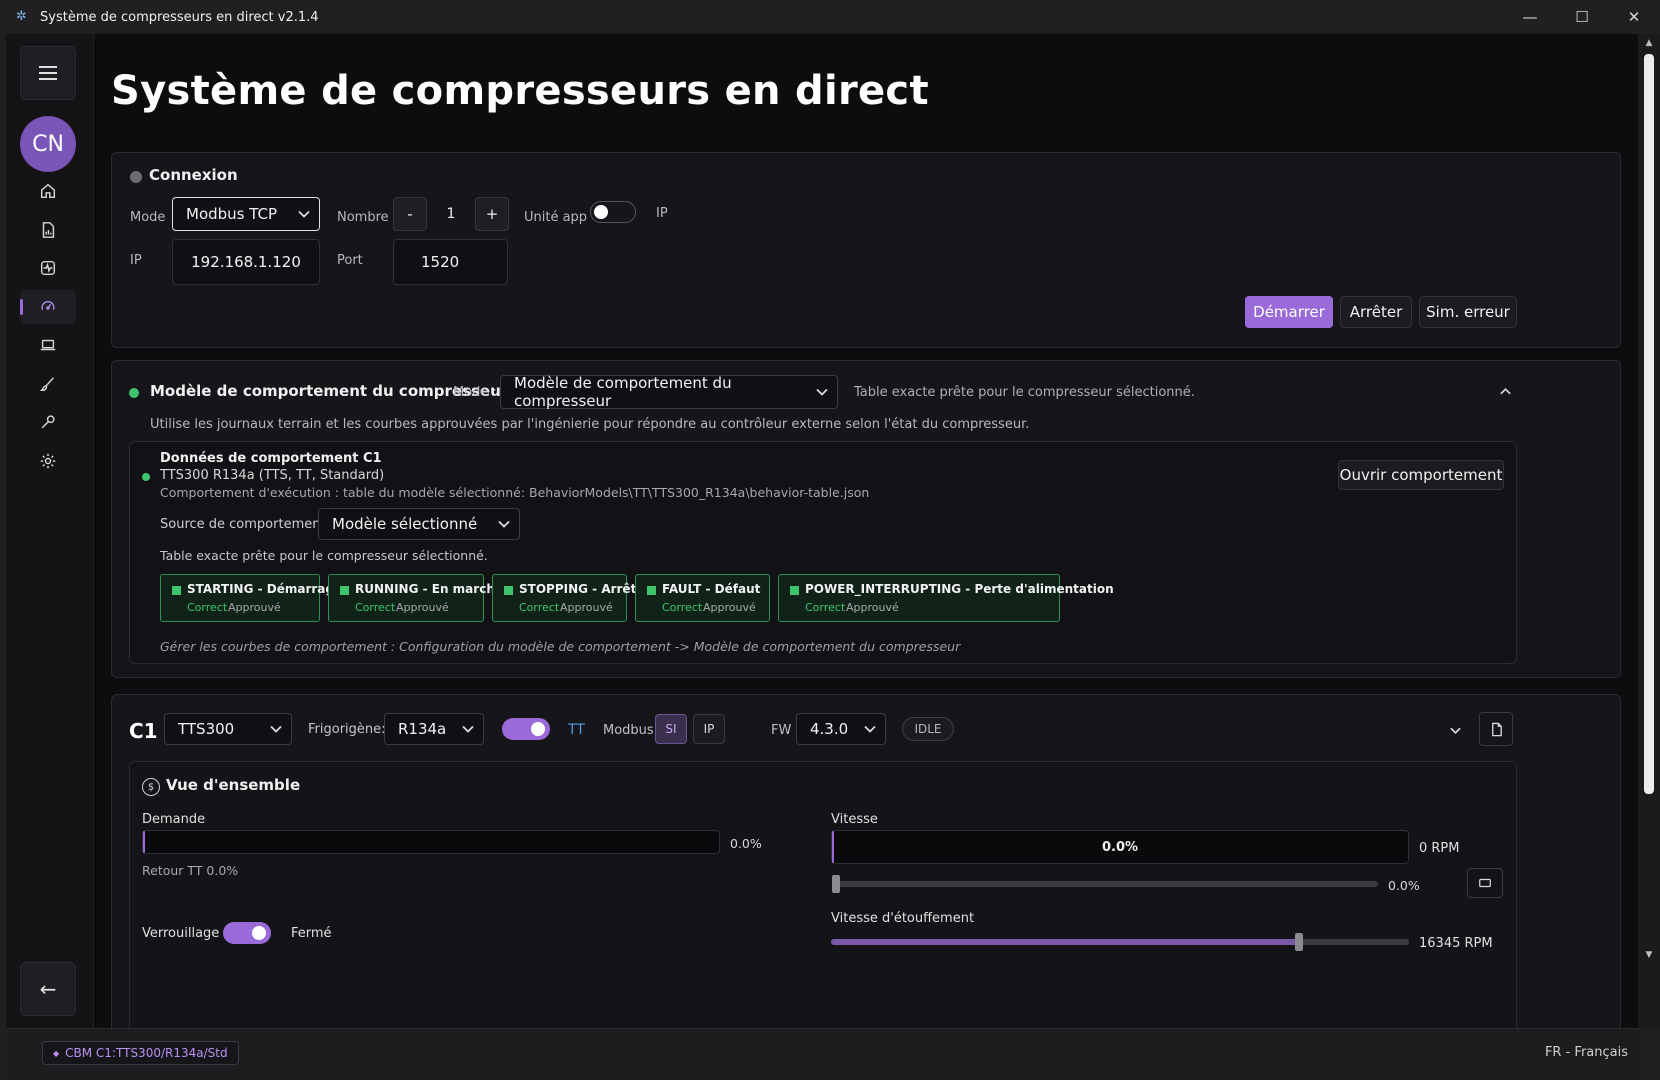 This screenshot has height=1080, width=1660. Describe the element at coordinates (48, 461) in the screenshot. I see `nav-settings` at that location.